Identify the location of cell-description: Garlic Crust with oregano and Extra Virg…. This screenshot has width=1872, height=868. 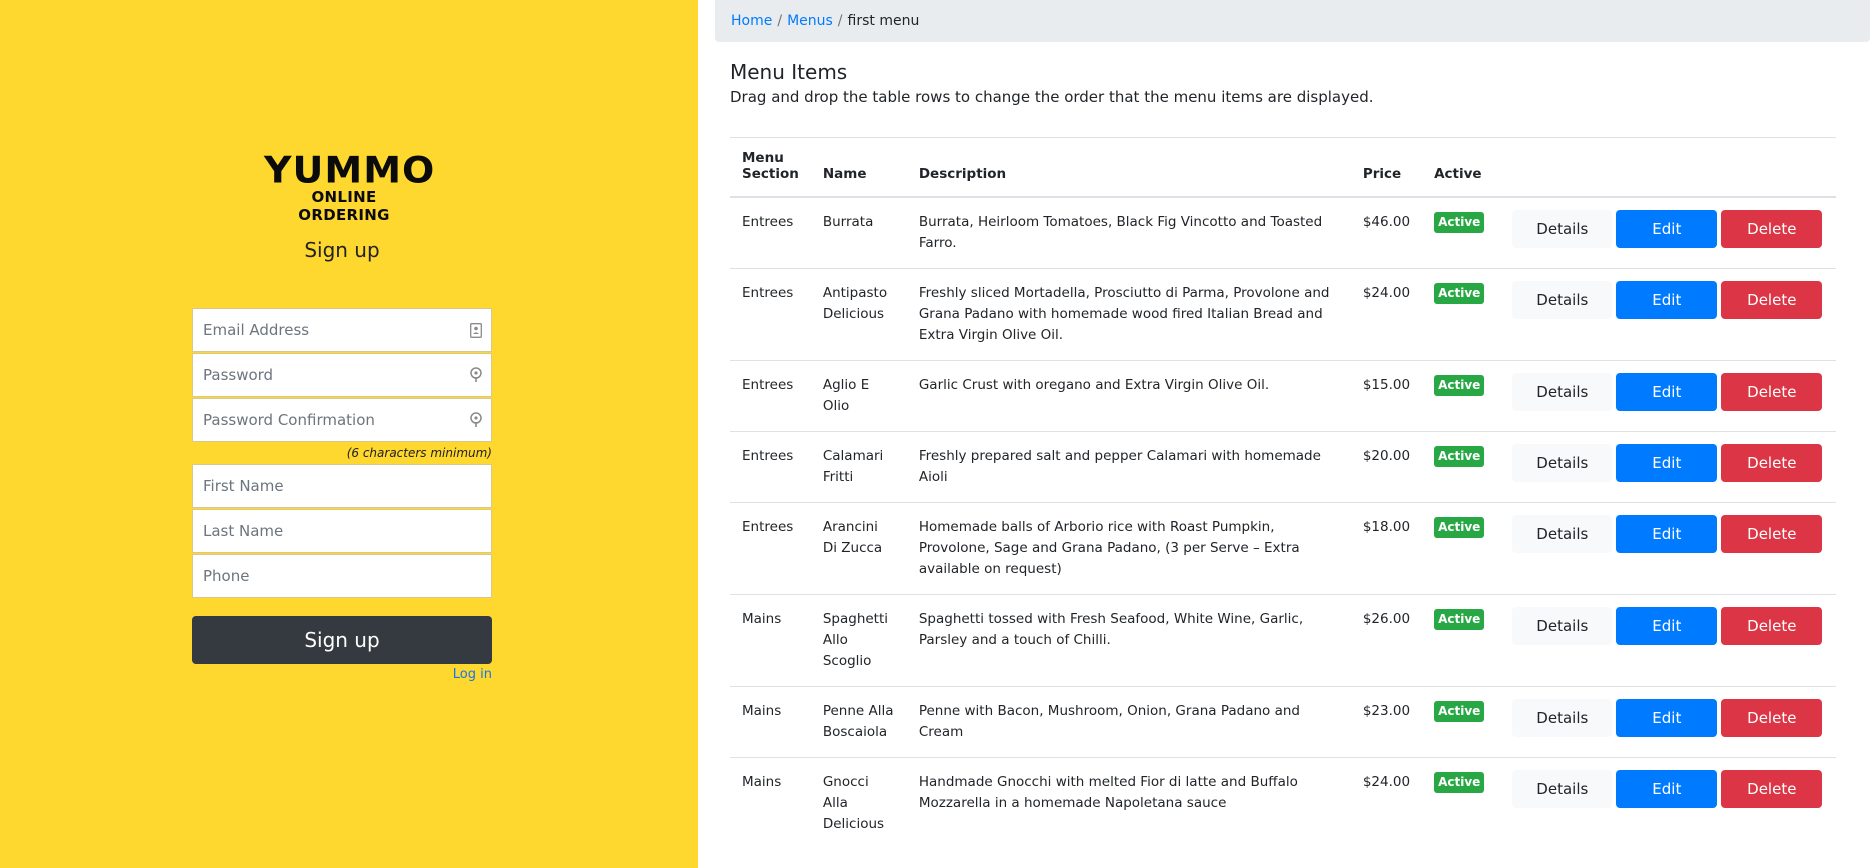
(1128, 396).